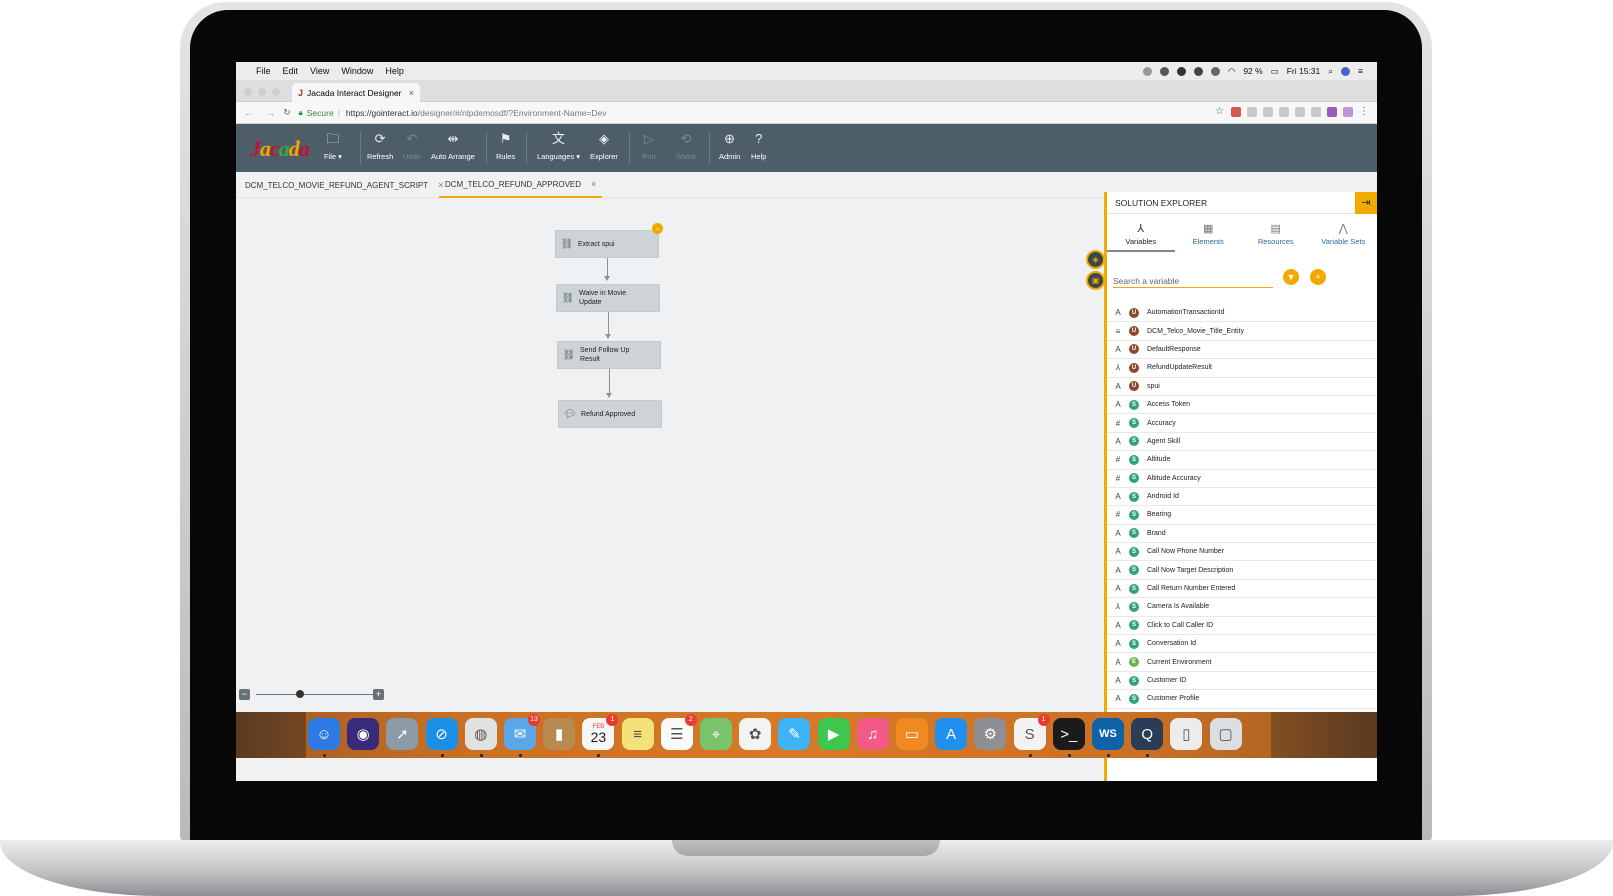 The image size is (1613, 896). I want to click on siri-icon: ◉, so click(363, 734).